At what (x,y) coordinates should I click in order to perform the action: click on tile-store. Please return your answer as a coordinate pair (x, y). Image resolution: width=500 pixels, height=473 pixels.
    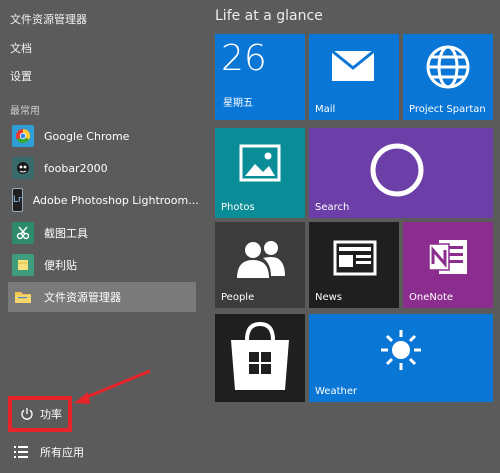
    Looking at the image, I should click on (260, 358).